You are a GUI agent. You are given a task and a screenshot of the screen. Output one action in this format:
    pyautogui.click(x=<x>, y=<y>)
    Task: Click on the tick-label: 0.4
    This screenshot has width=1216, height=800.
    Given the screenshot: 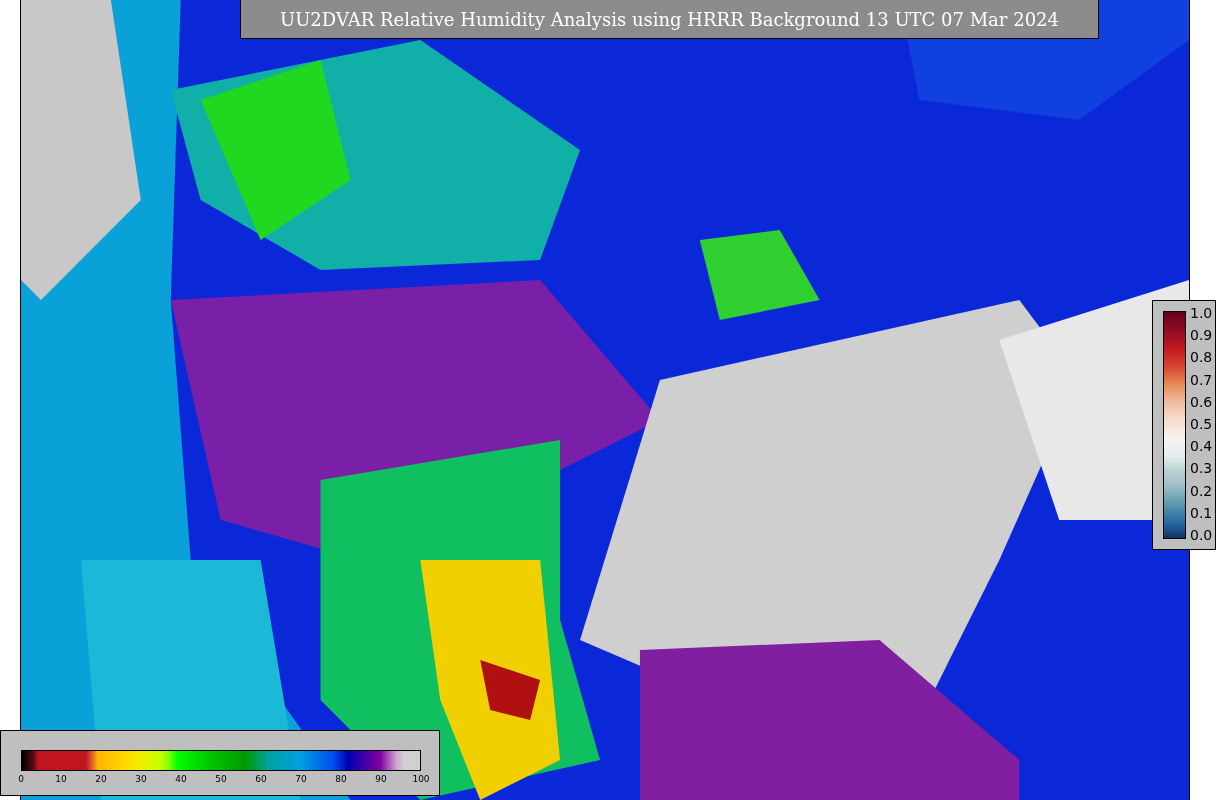 What is the action you would take?
    pyautogui.click(x=1201, y=446)
    